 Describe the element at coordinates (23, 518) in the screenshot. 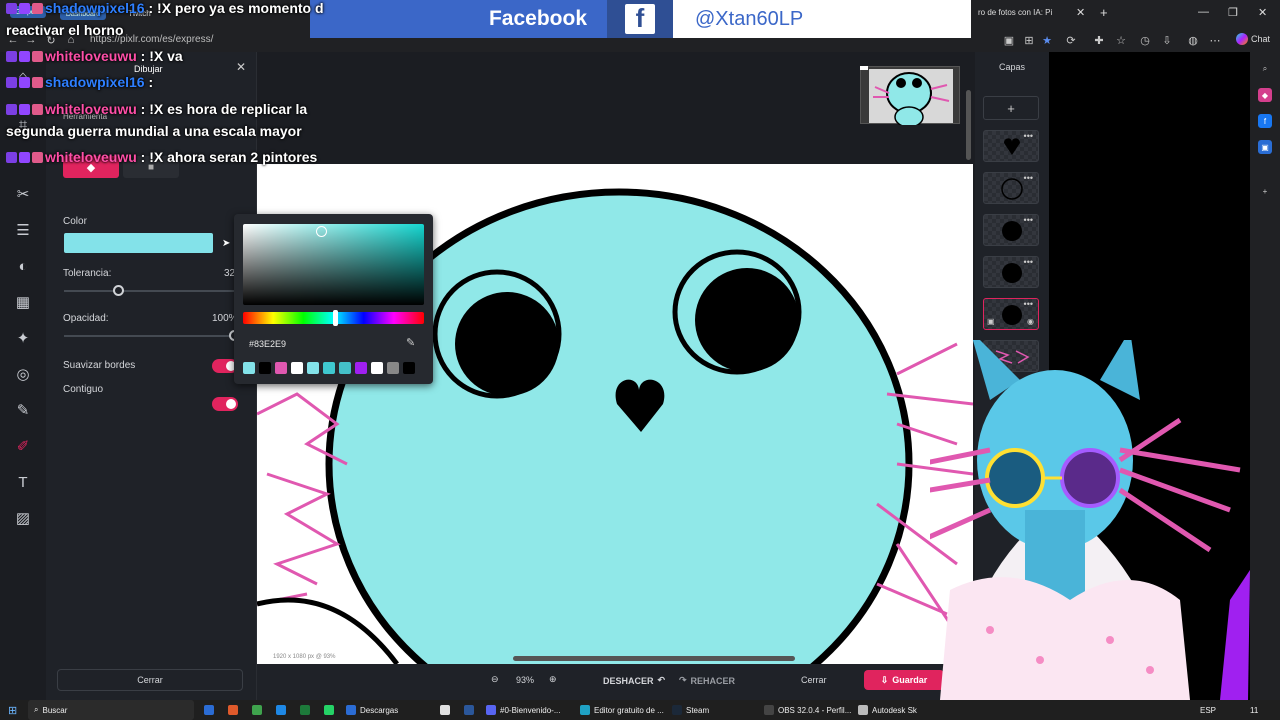

I see `pattern-tool-icon: ▨` at that location.